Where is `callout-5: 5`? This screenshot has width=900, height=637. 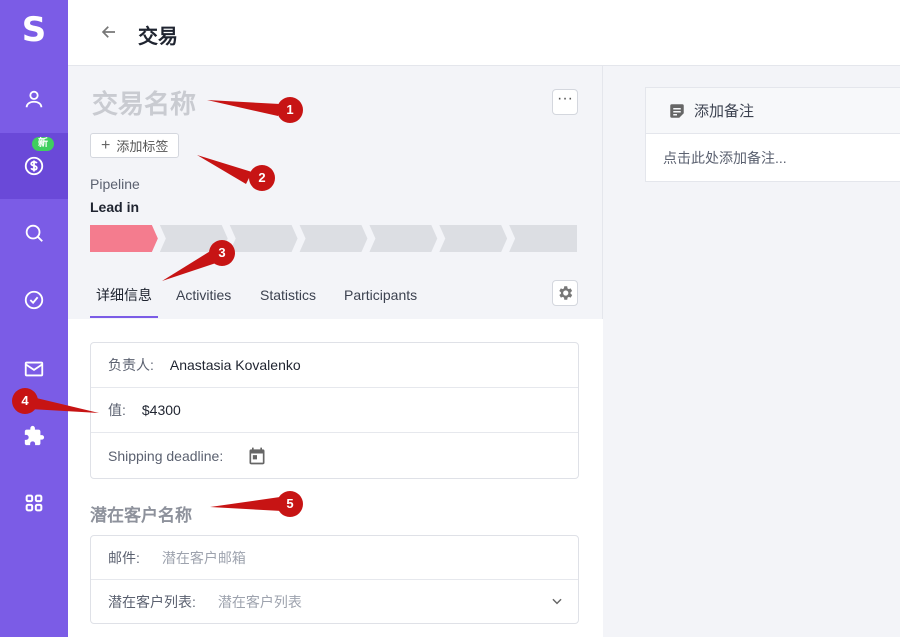
callout-5: 5 is located at coordinates (290, 504).